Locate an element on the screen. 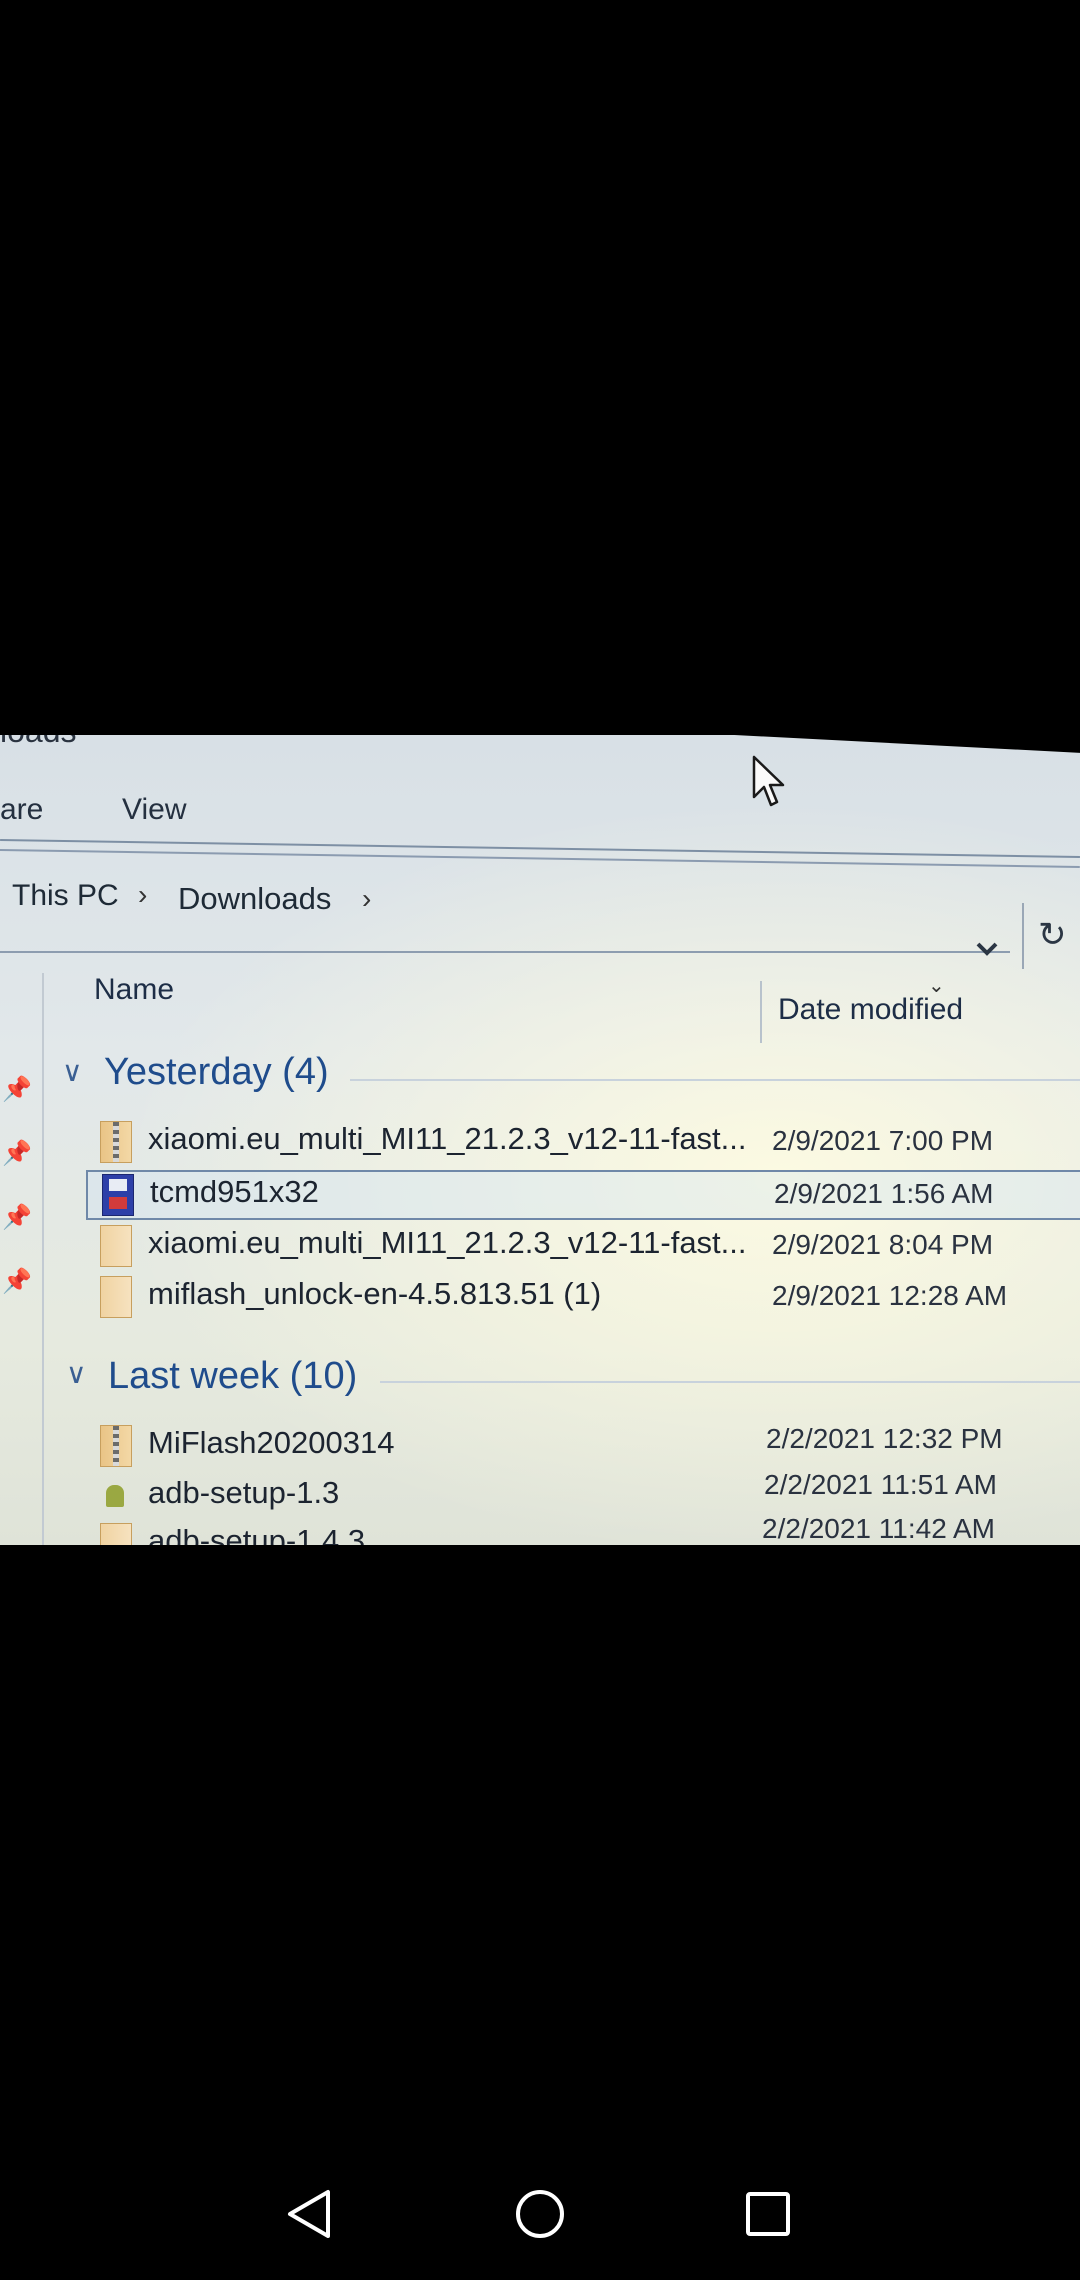 Image resolution: width=1080 pixels, height=2280 pixels. file-date: 2/9/2021 7:00 PM is located at coordinates (883, 1140).